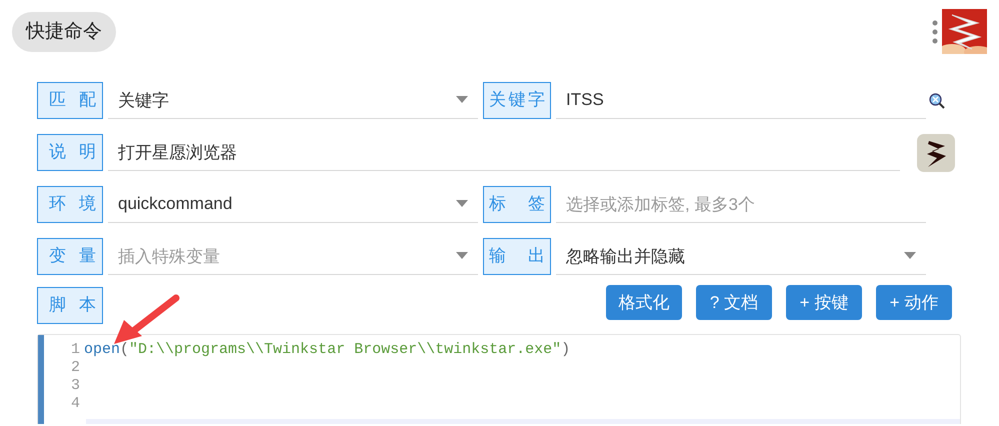 This screenshot has width=999, height=426. I want to click on text-field: 打开星愿浏览器, so click(504, 152).